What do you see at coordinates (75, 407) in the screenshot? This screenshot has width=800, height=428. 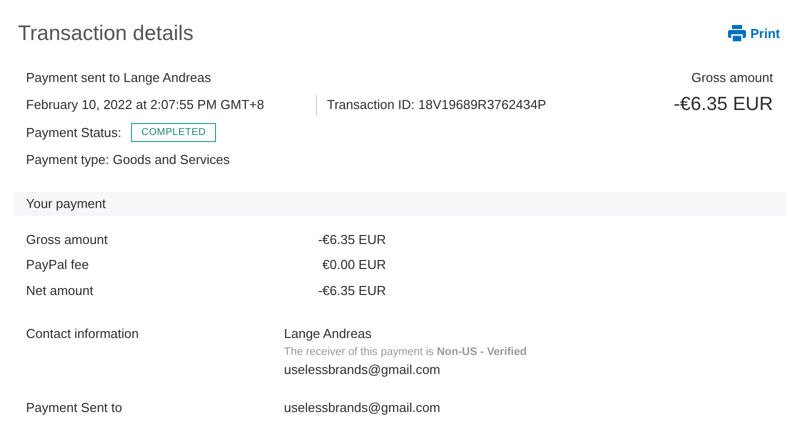 I see `sent-to-label: Payment Sent to` at bounding box center [75, 407].